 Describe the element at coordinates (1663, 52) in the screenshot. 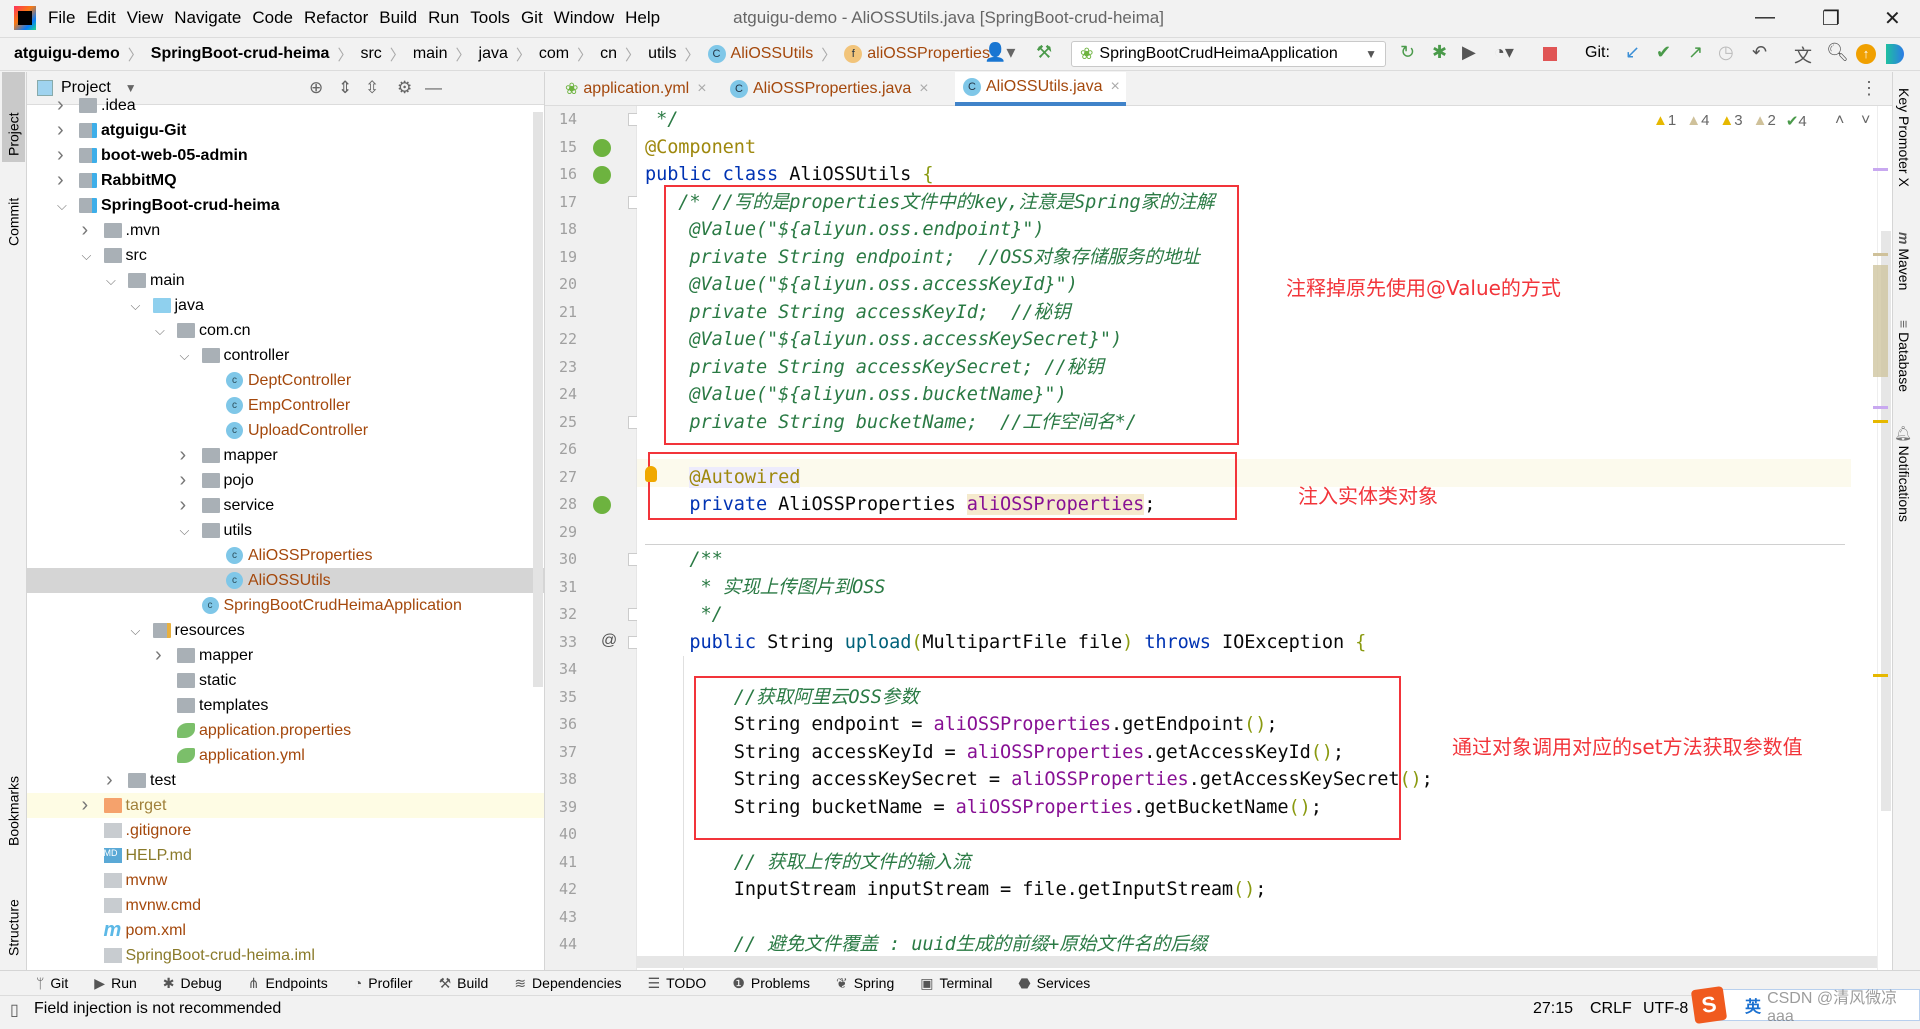

I see `git-commit-icon: ✔` at that location.